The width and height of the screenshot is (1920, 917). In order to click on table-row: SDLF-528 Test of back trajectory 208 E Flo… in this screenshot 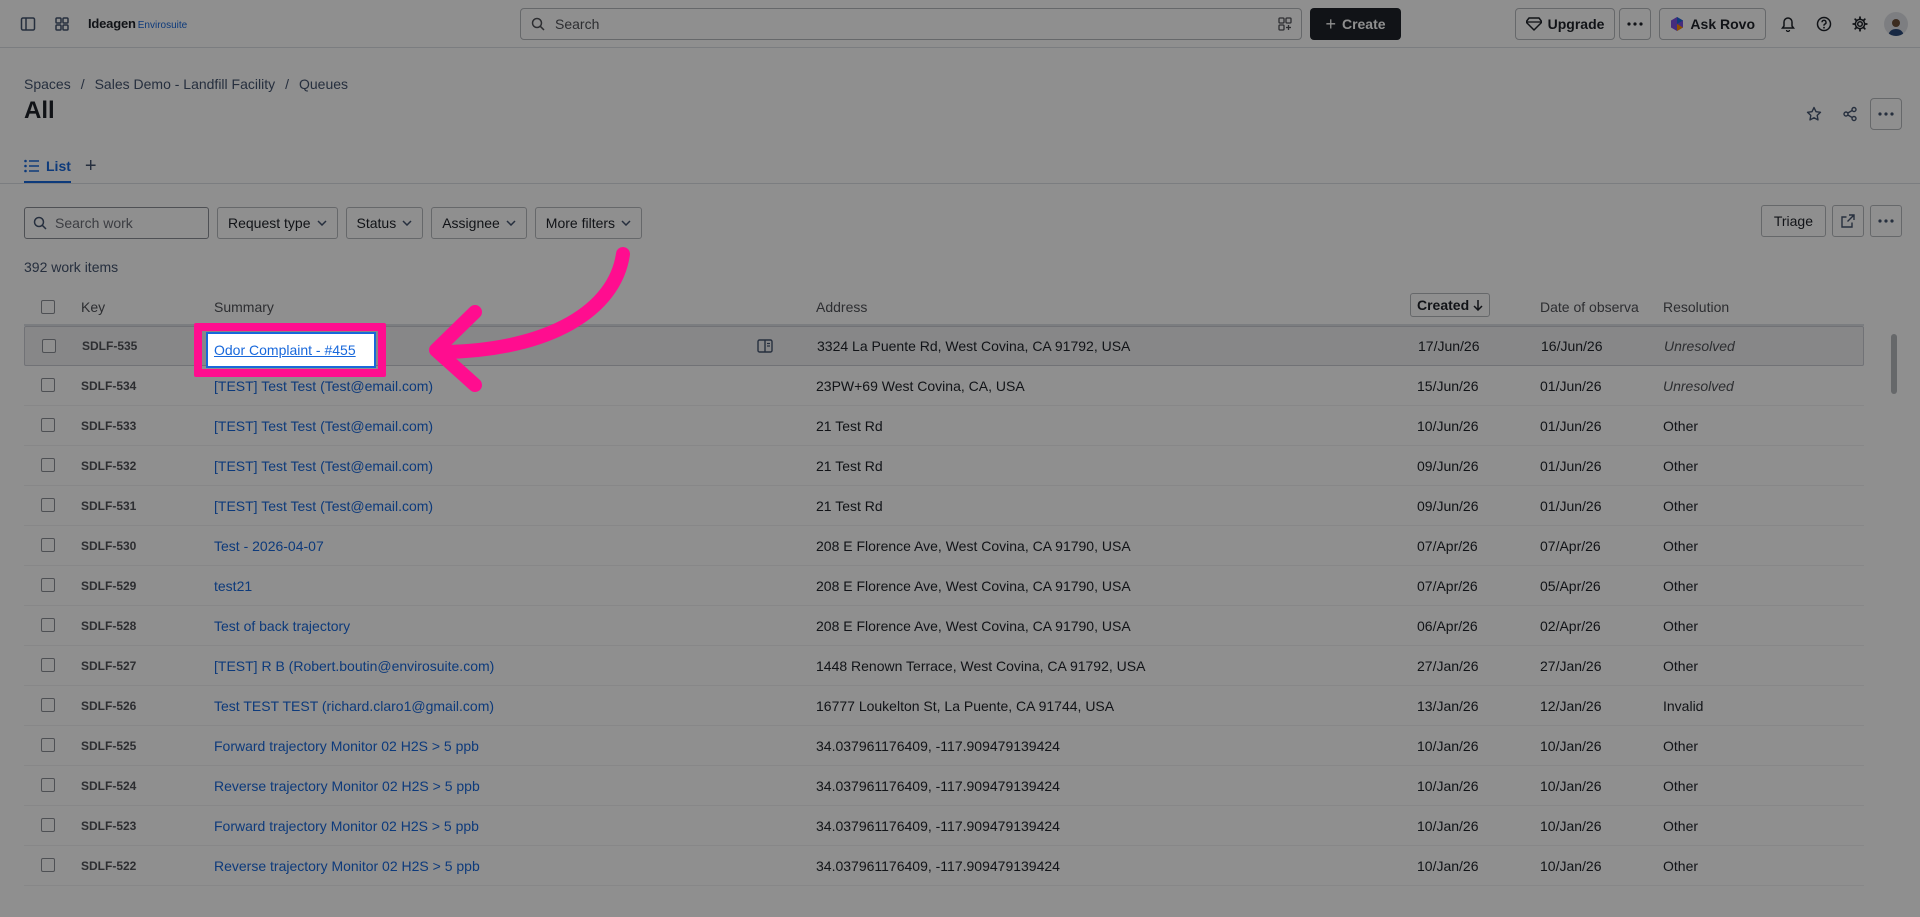, I will do `click(944, 626)`.